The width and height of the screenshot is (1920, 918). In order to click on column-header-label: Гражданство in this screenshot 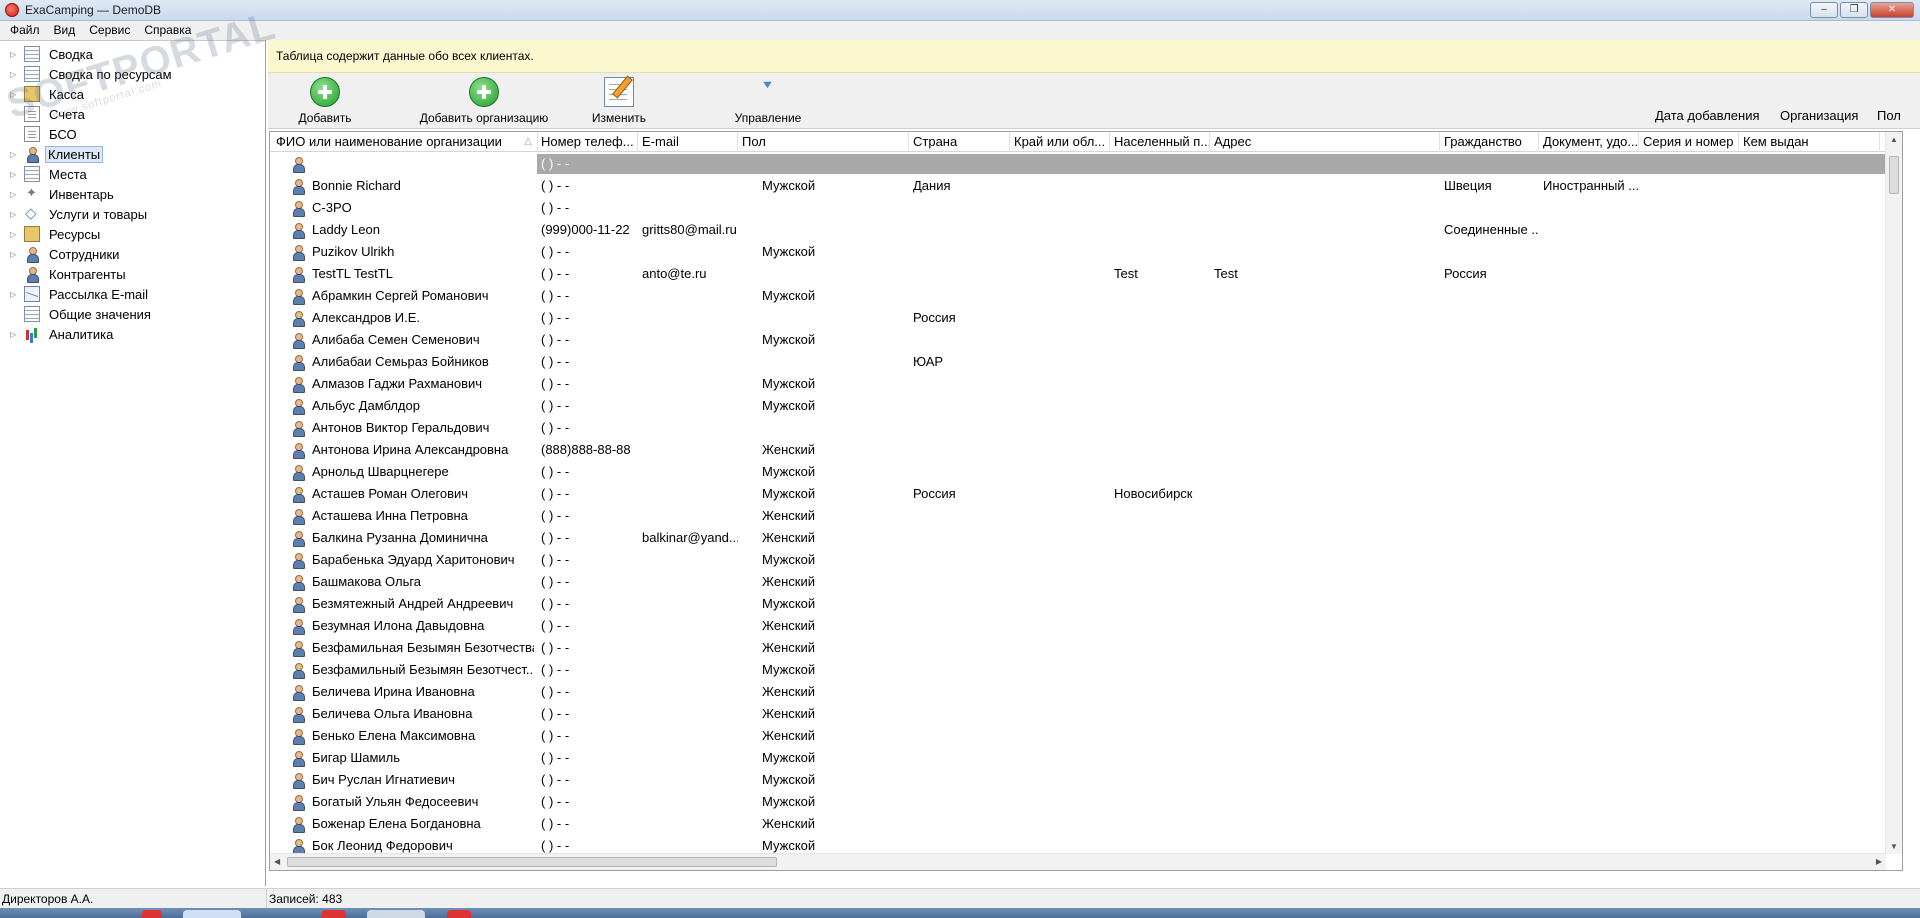, I will do `click(1483, 141)`.